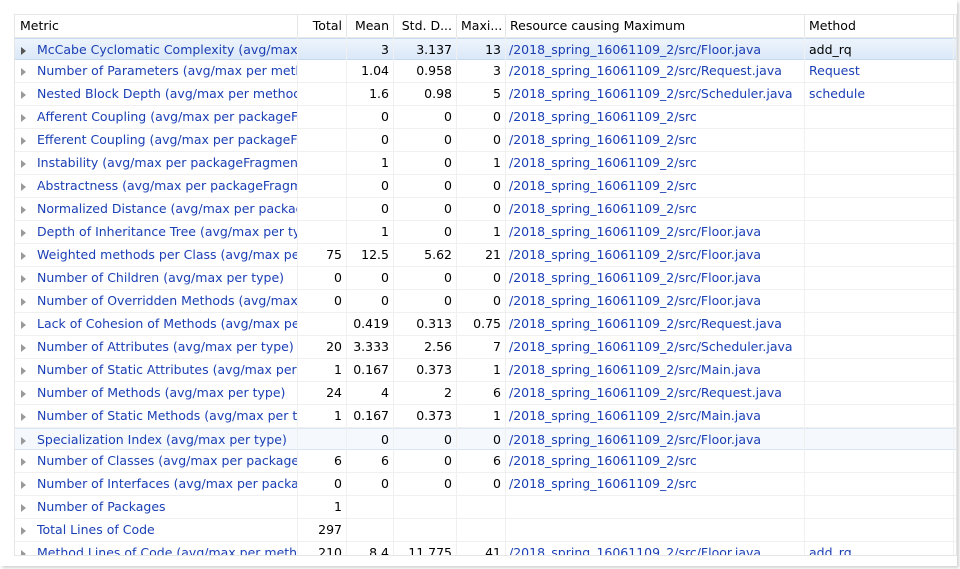 This screenshot has width=960, height=569. Describe the element at coordinates (330, 550) in the screenshot. I see `total-cell: 210` at that location.